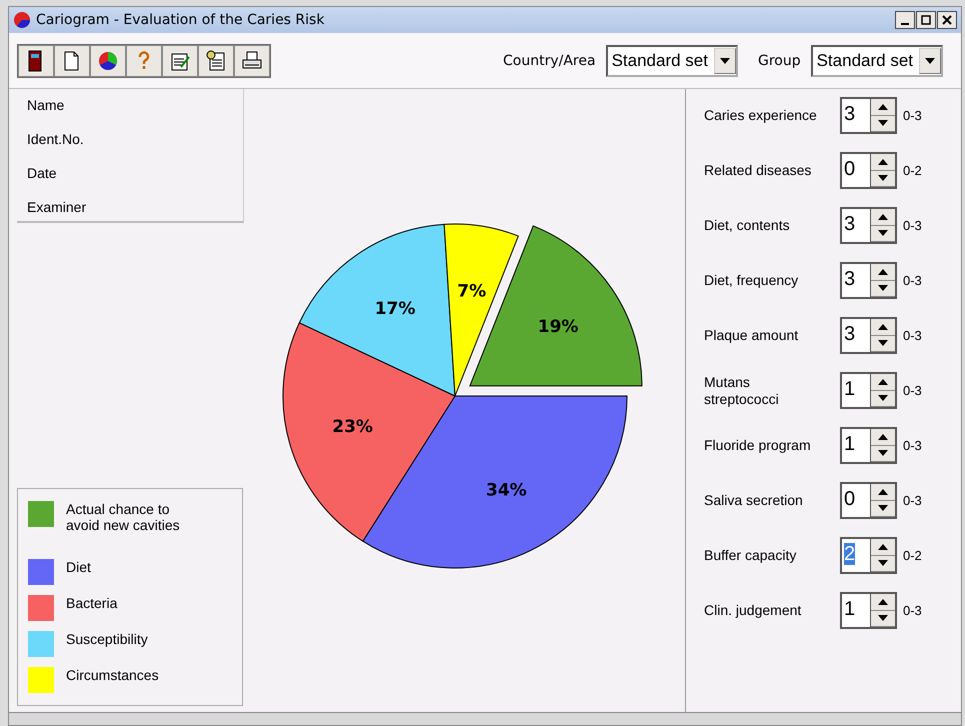  I want to click on printer-icon, so click(252, 61).